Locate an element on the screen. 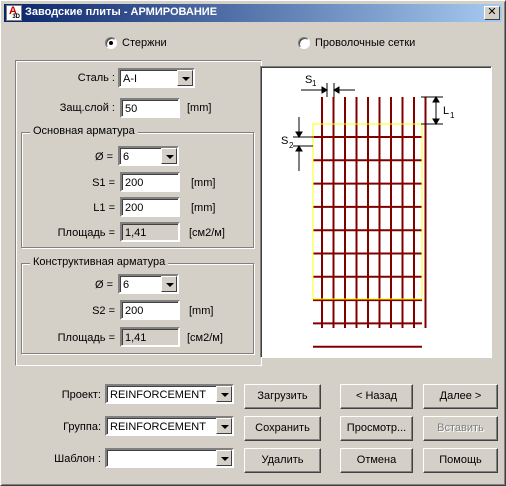 Image resolution: width=506 pixels, height=486 pixels. radio-selected-dot is located at coordinates (111, 43).